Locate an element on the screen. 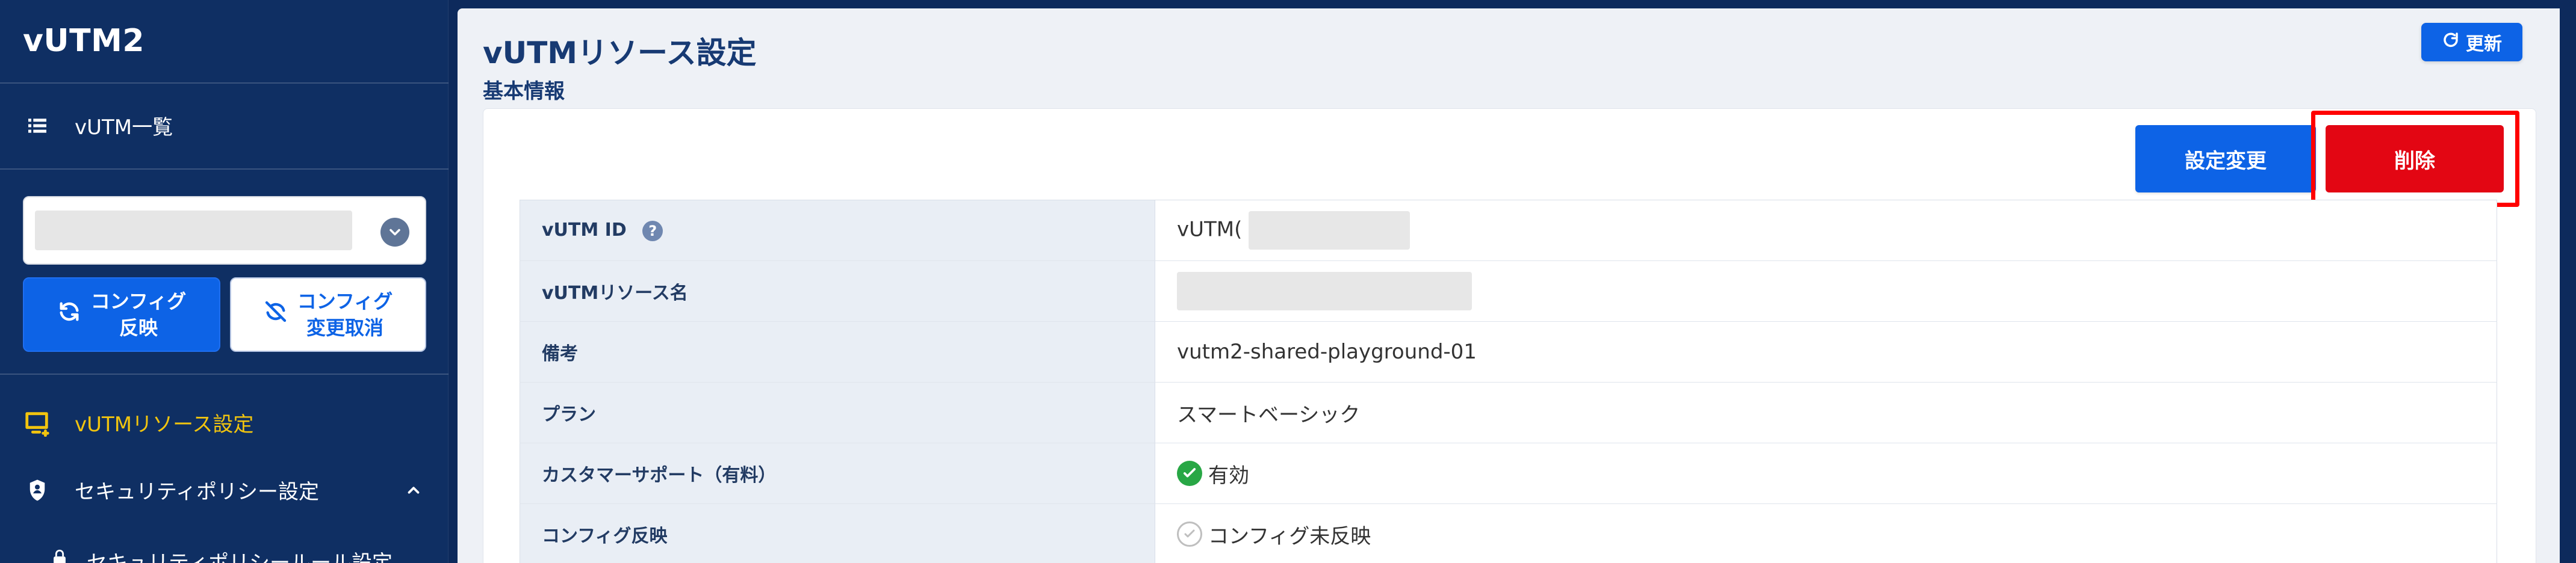 This screenshot has height=563, width=2576. table-row: プラン スマートベーシック is located at coordinates (1508, 413).